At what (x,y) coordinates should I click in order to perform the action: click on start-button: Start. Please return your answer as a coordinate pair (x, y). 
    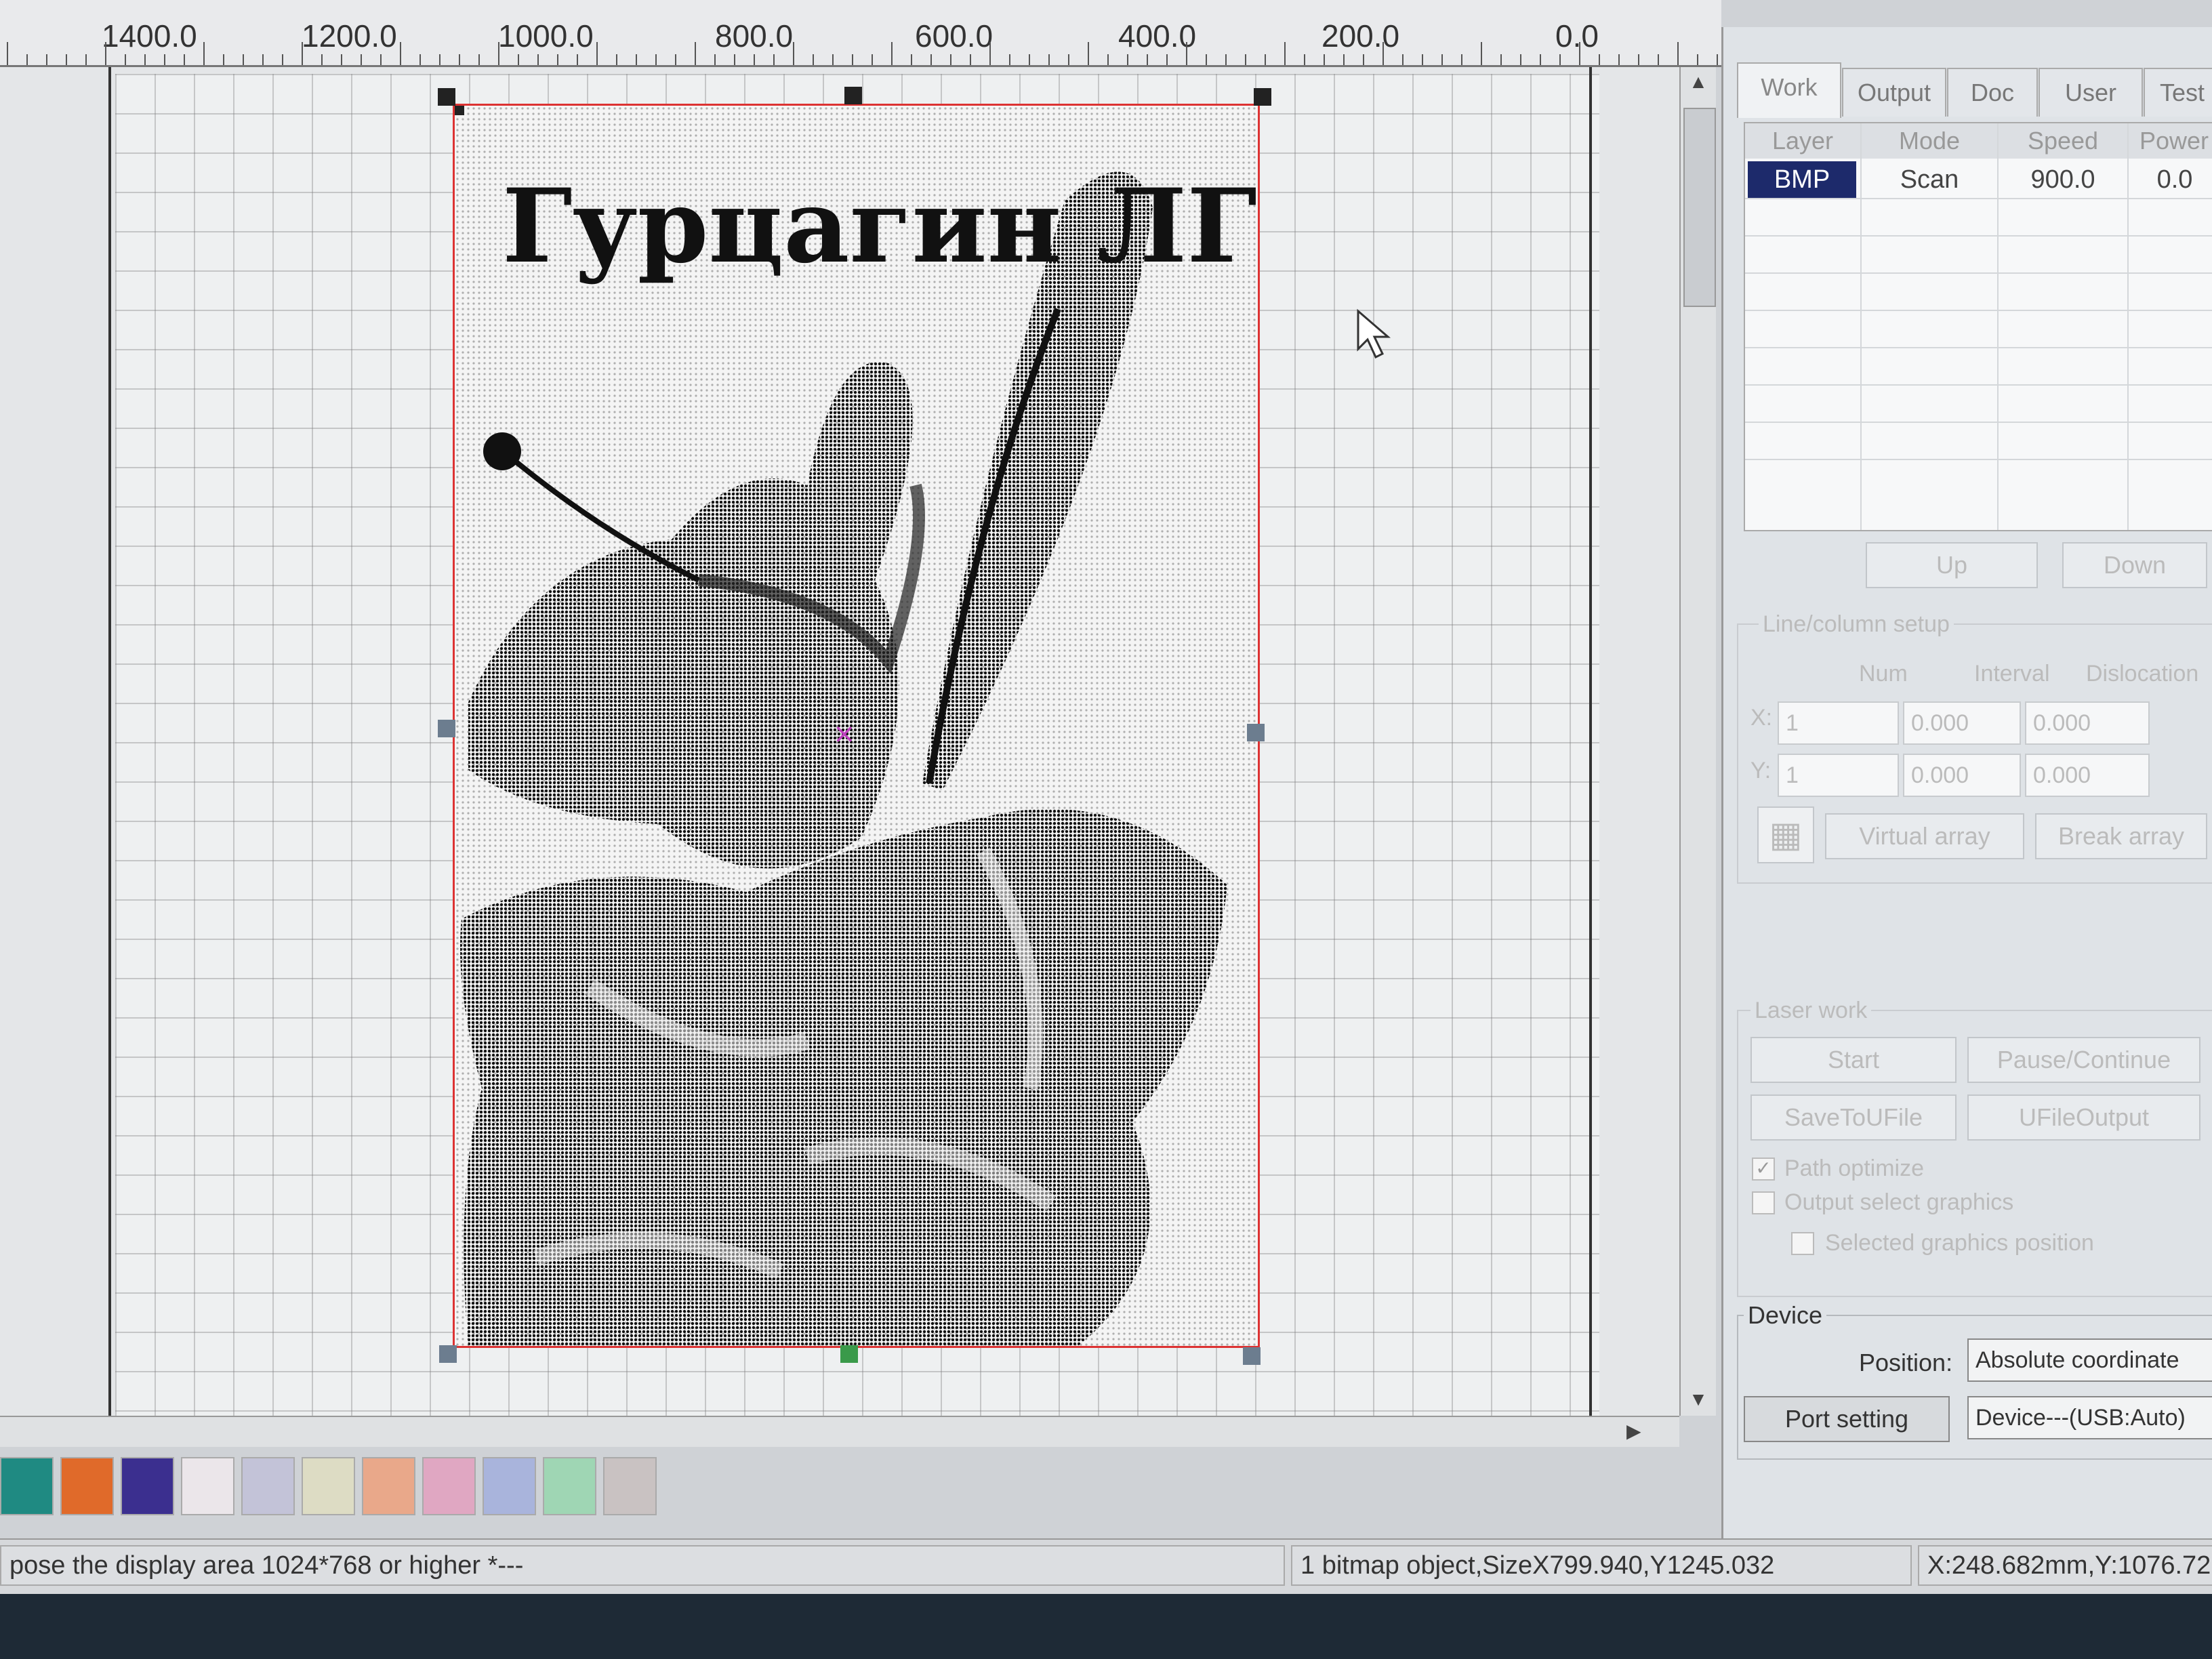
    Looking at the image, I should click on (1853, 1060).